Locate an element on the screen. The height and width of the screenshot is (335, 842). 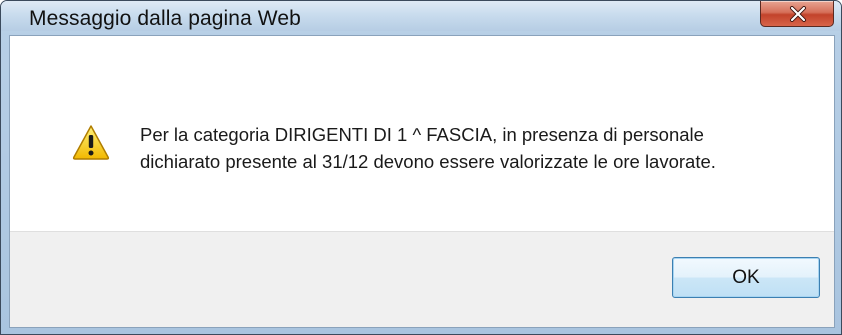
close-icon is located at coordinates (798, 14).